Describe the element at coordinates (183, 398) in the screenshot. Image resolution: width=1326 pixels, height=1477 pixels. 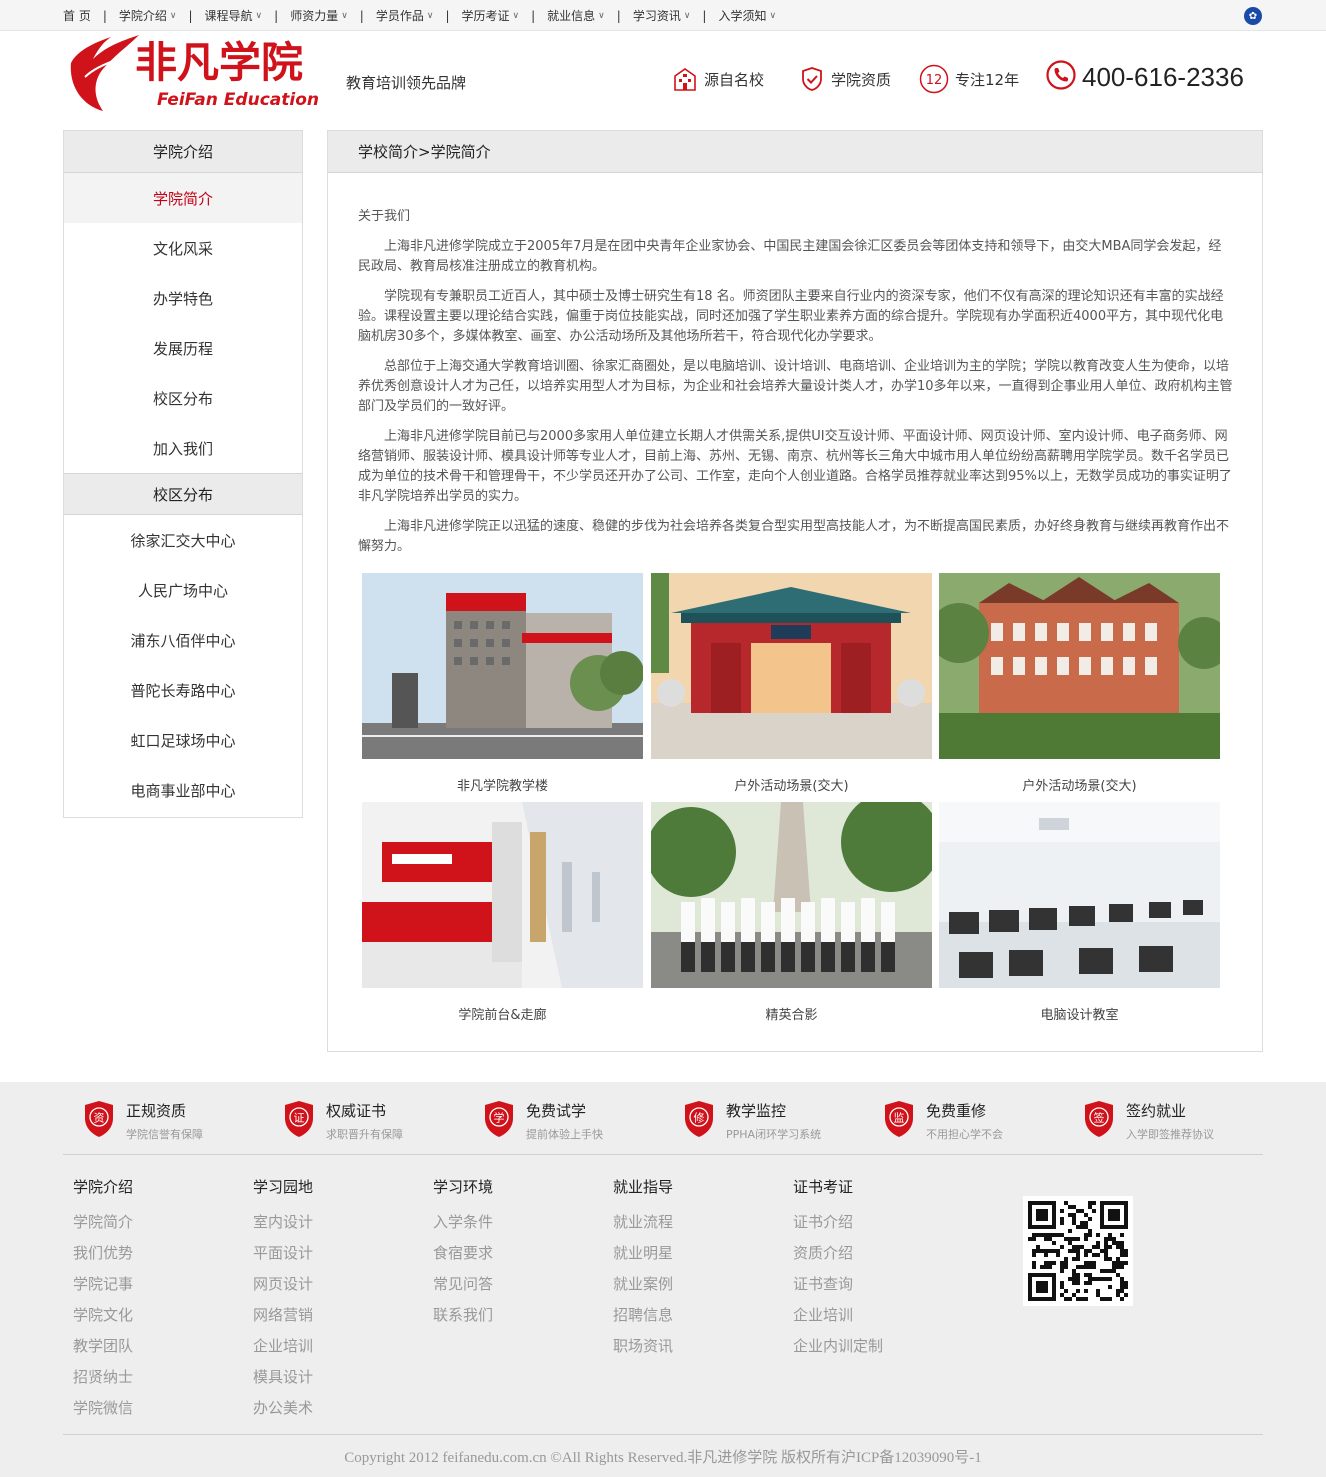
I see `sidebar-item: 校区分布` at that location.